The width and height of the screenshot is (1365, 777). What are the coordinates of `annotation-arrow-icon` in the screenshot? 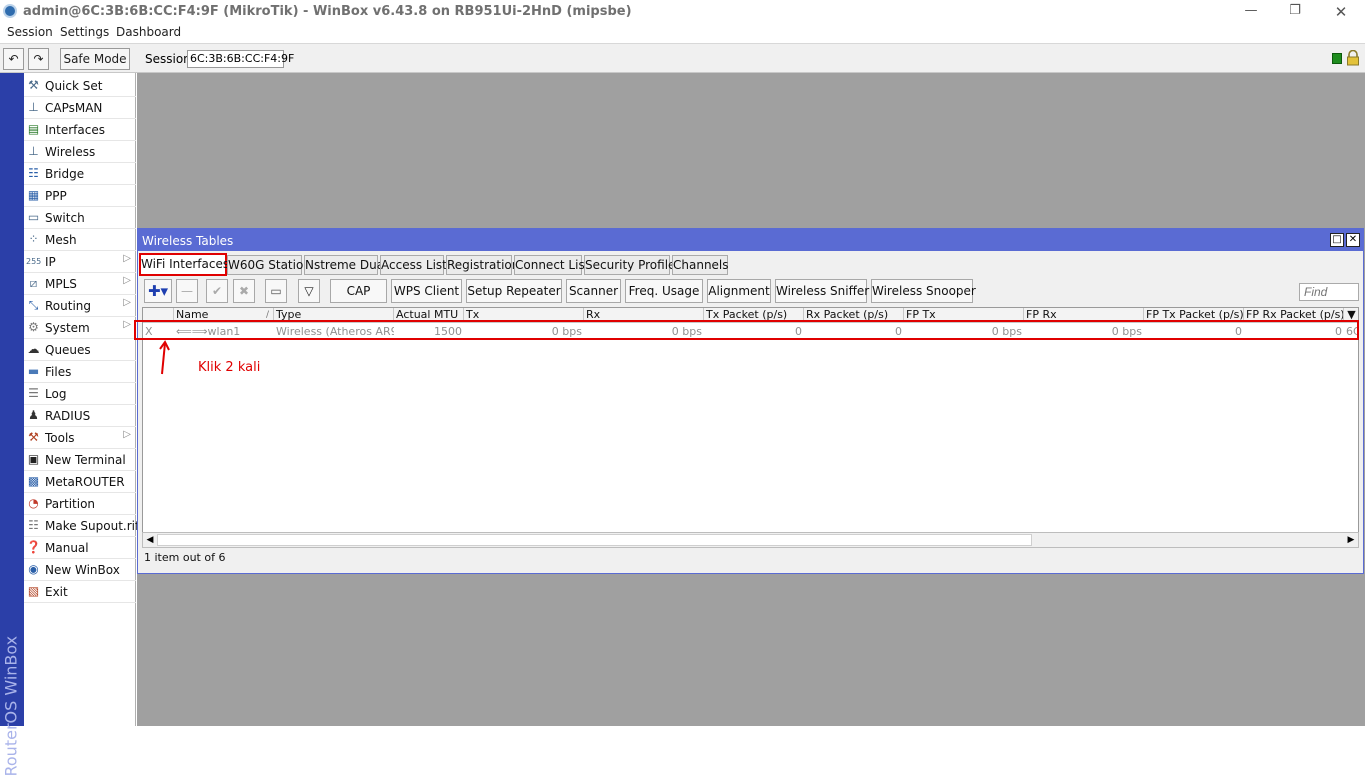 It's located at (165, 358).